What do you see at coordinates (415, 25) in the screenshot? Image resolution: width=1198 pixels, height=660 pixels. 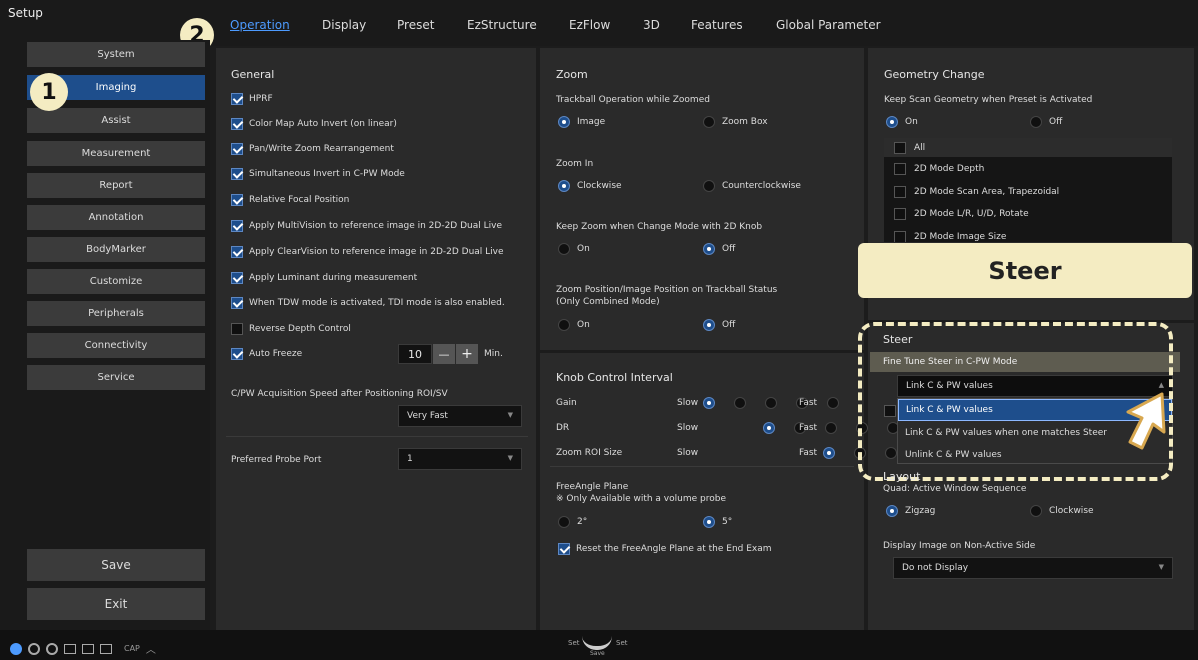 I see `tab-preset: Preset` at bounding box center [415, 25].